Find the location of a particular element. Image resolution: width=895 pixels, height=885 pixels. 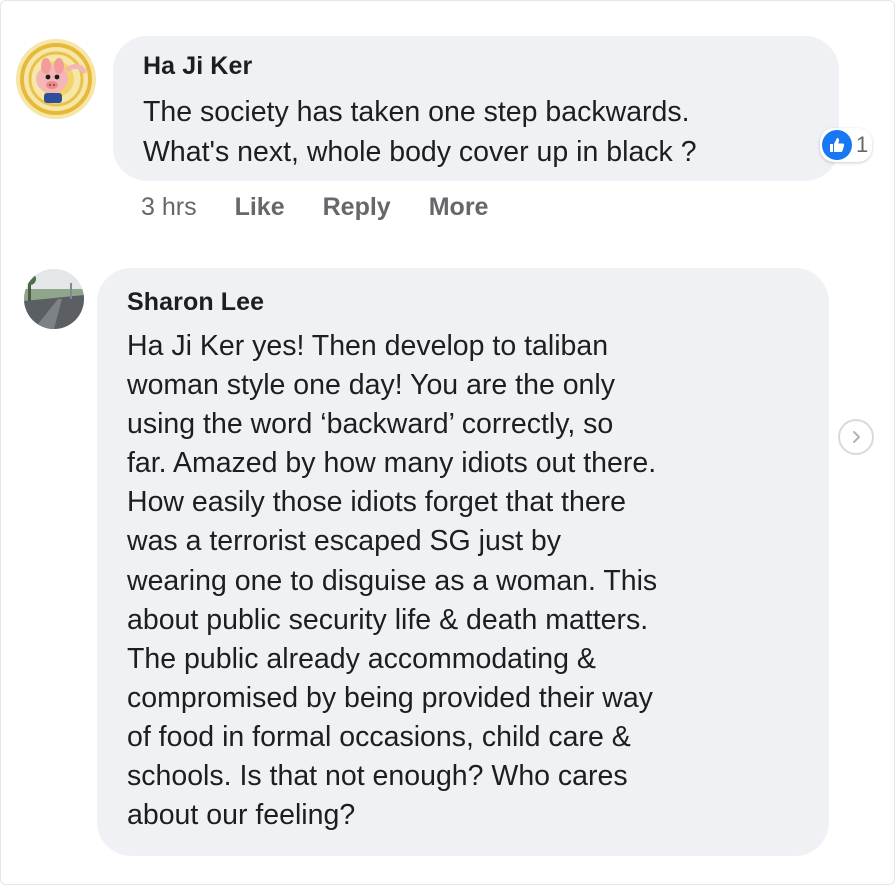

reaction-count: 1 is located at coordinates (862, 144).